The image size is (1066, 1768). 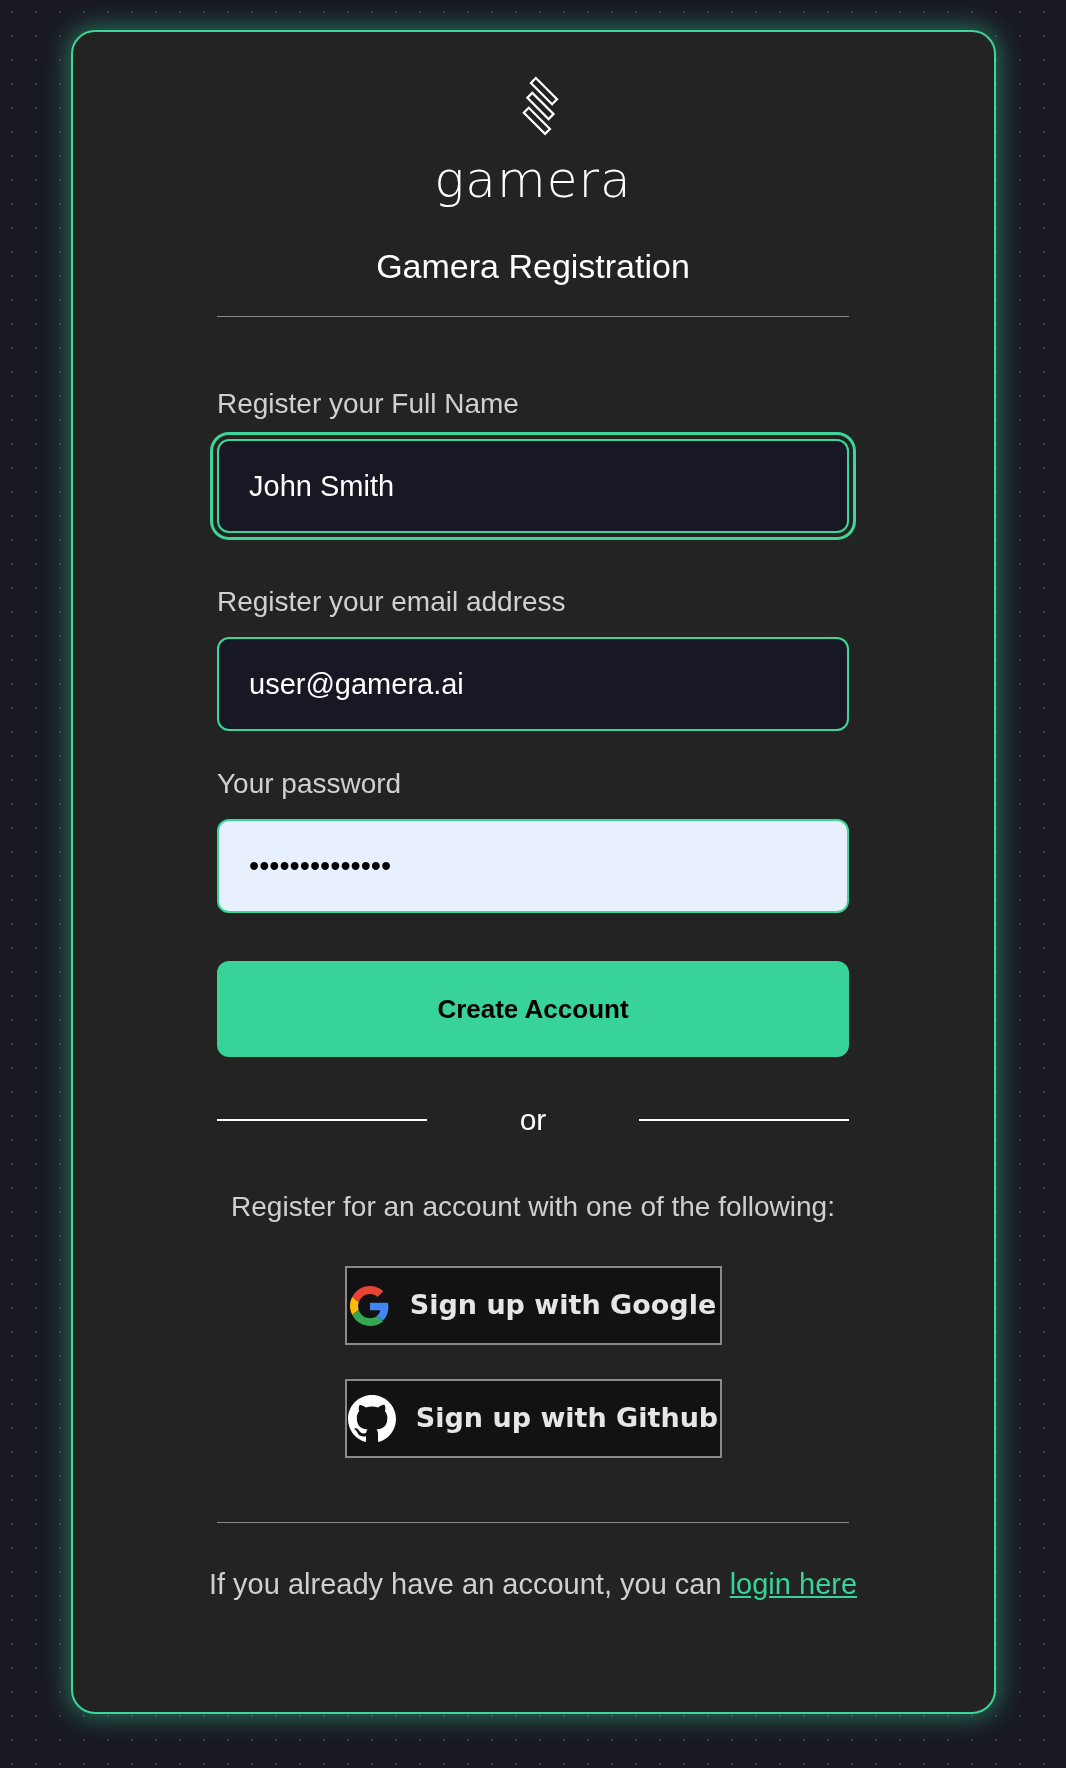 I want to click on form-title: Gamera Registration, so click(x=533, y=266).